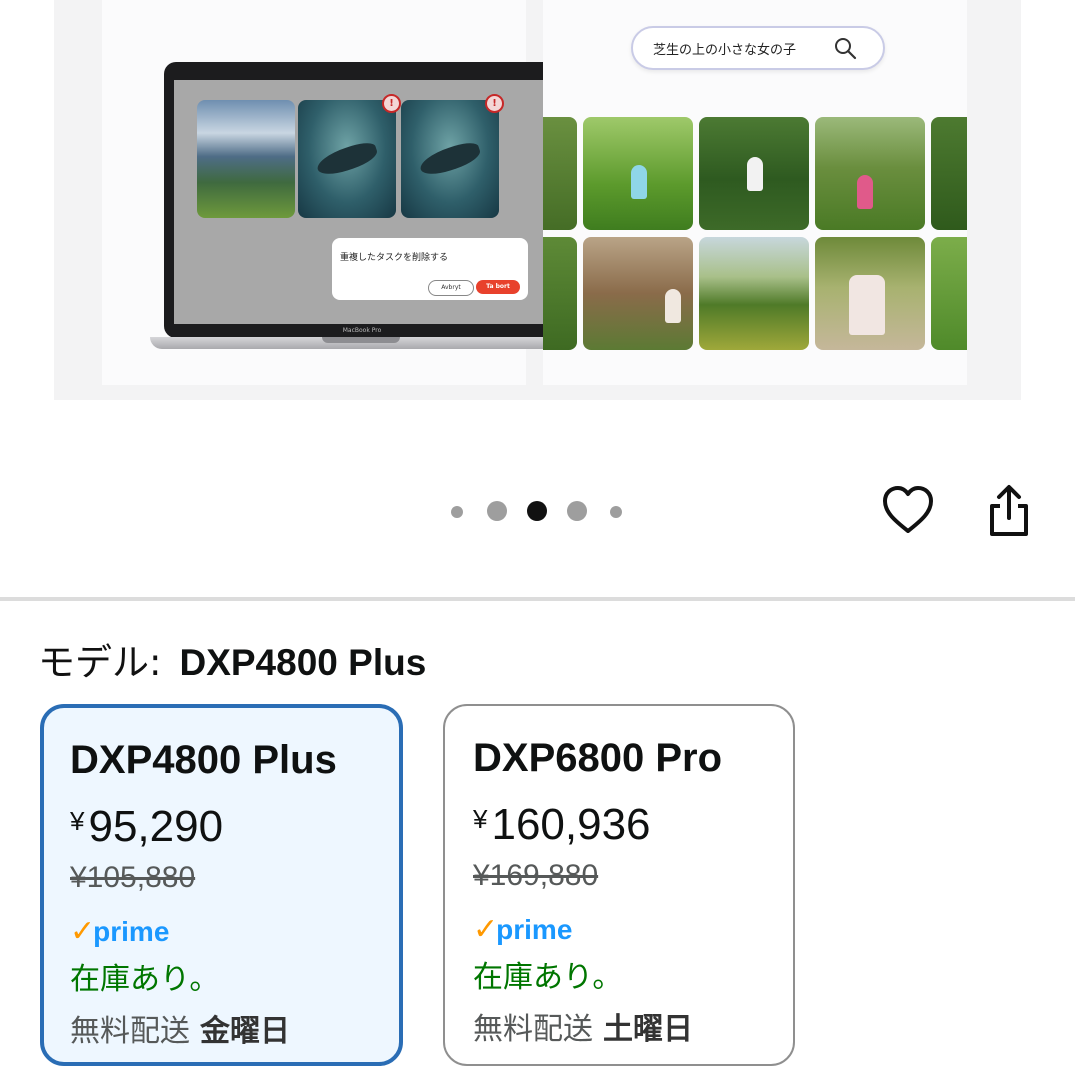  Describe the element at coordinates (450, 159) in the screenshot. I see `duplicate-whale-photo-thumbnail` at that location.